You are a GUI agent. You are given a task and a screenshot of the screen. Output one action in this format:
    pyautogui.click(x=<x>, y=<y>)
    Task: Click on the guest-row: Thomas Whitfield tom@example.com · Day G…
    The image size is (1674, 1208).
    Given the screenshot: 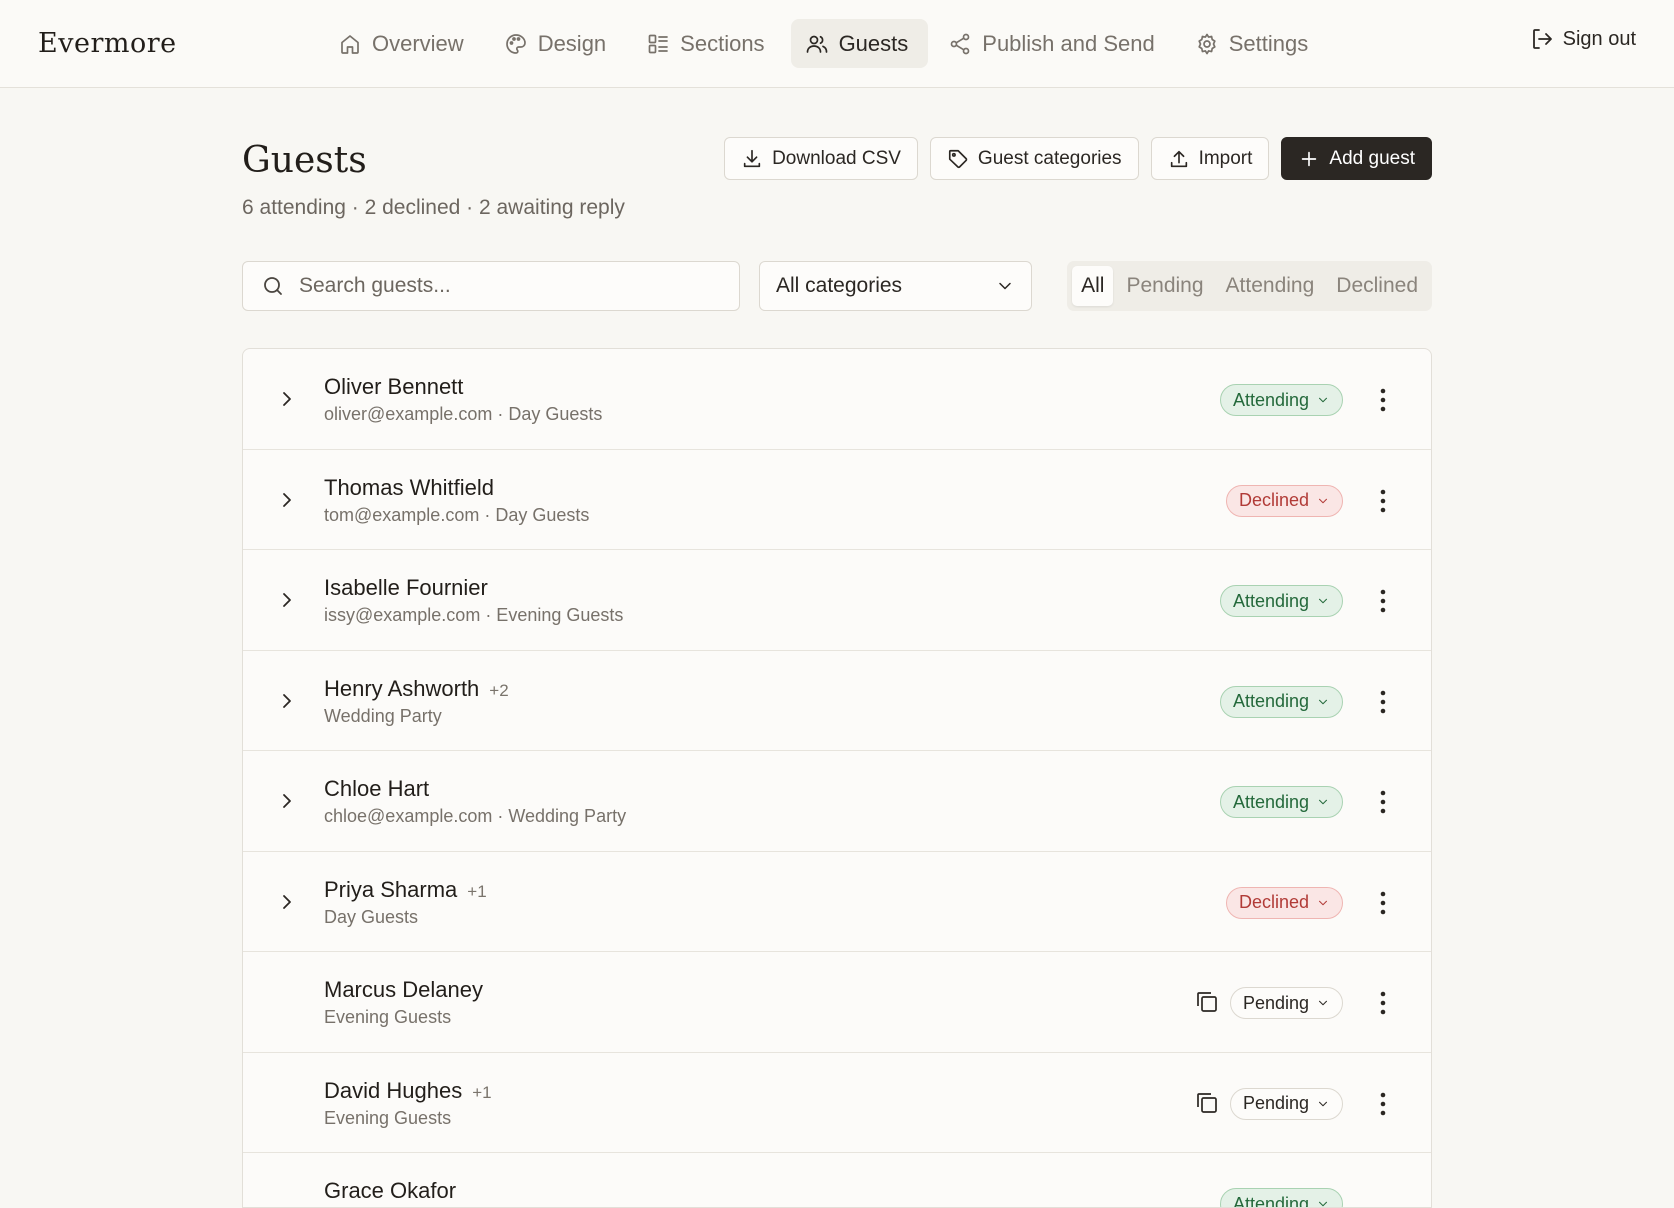 What is the action you would take?
    pyautogui.click(x=837, y=500)
    